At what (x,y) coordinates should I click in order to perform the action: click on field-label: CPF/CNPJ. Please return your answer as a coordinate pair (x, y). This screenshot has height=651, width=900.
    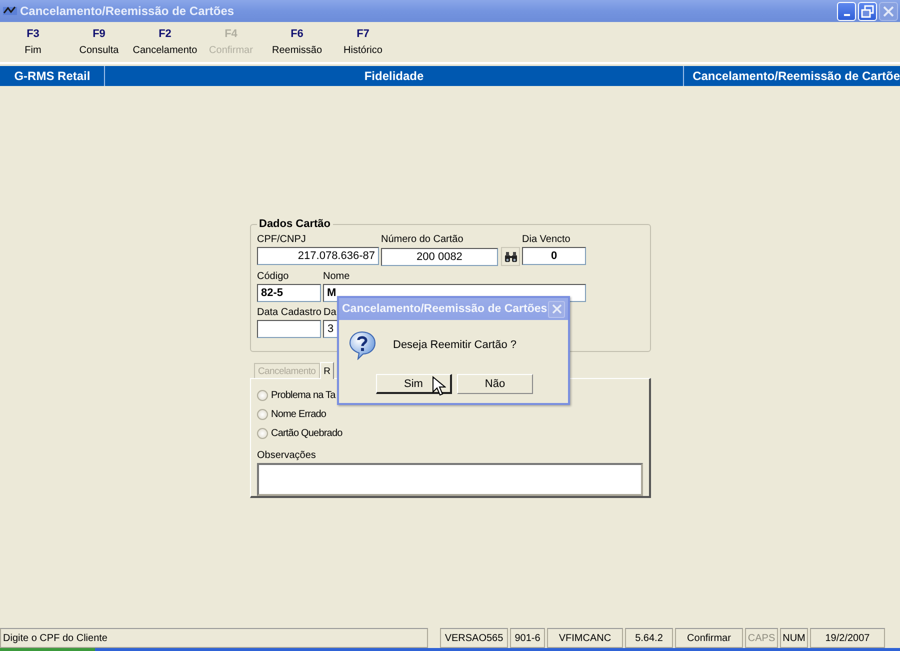
    Looking at the image, I should click on (282, 239).